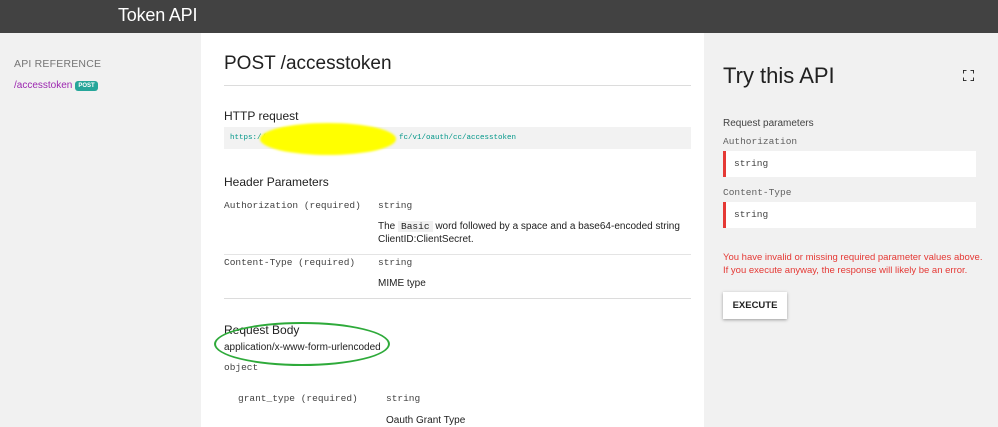 The width and height of the screenshot is (998, 427). Describe the element at coordinates (43, 85) in the screenshot. I see `sidebar-item-label: /accesstoken` at that location.